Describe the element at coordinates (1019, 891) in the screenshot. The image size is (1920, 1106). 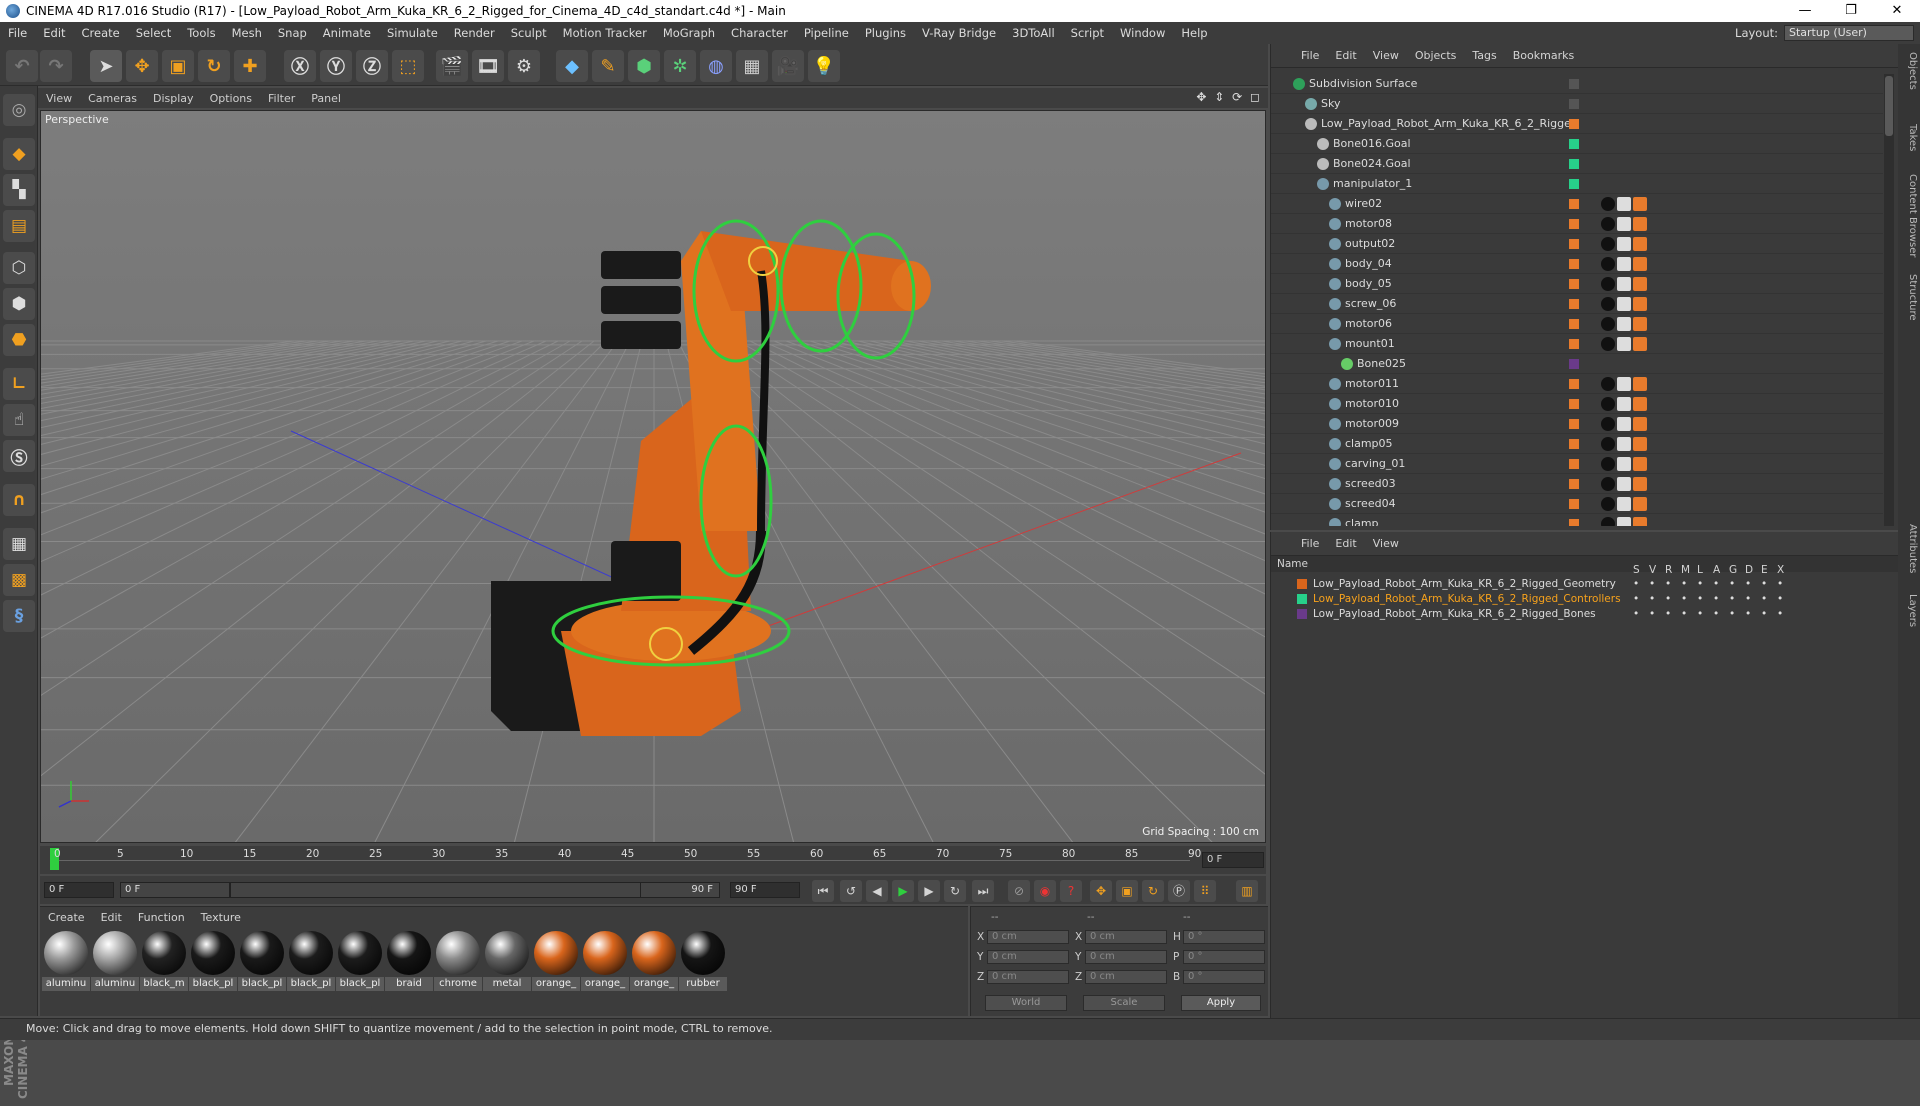
I see `record-keys-icon: ⊘` at that location.